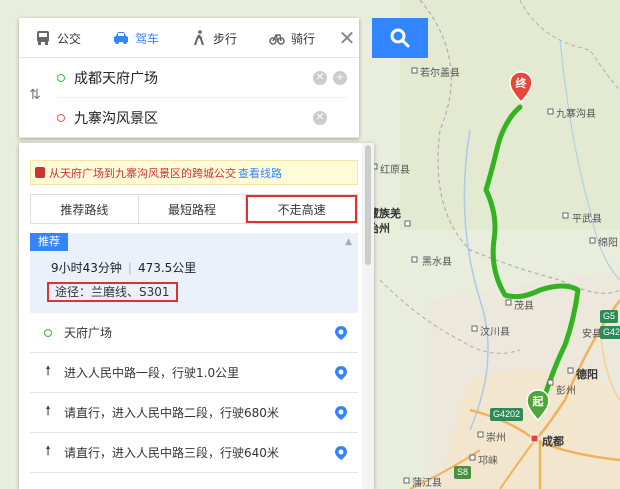 The image size is (620, 489). Describe the element at coordinates (610, 332) in the screenshot. I see `highway-shield-g42: G42` at that location.